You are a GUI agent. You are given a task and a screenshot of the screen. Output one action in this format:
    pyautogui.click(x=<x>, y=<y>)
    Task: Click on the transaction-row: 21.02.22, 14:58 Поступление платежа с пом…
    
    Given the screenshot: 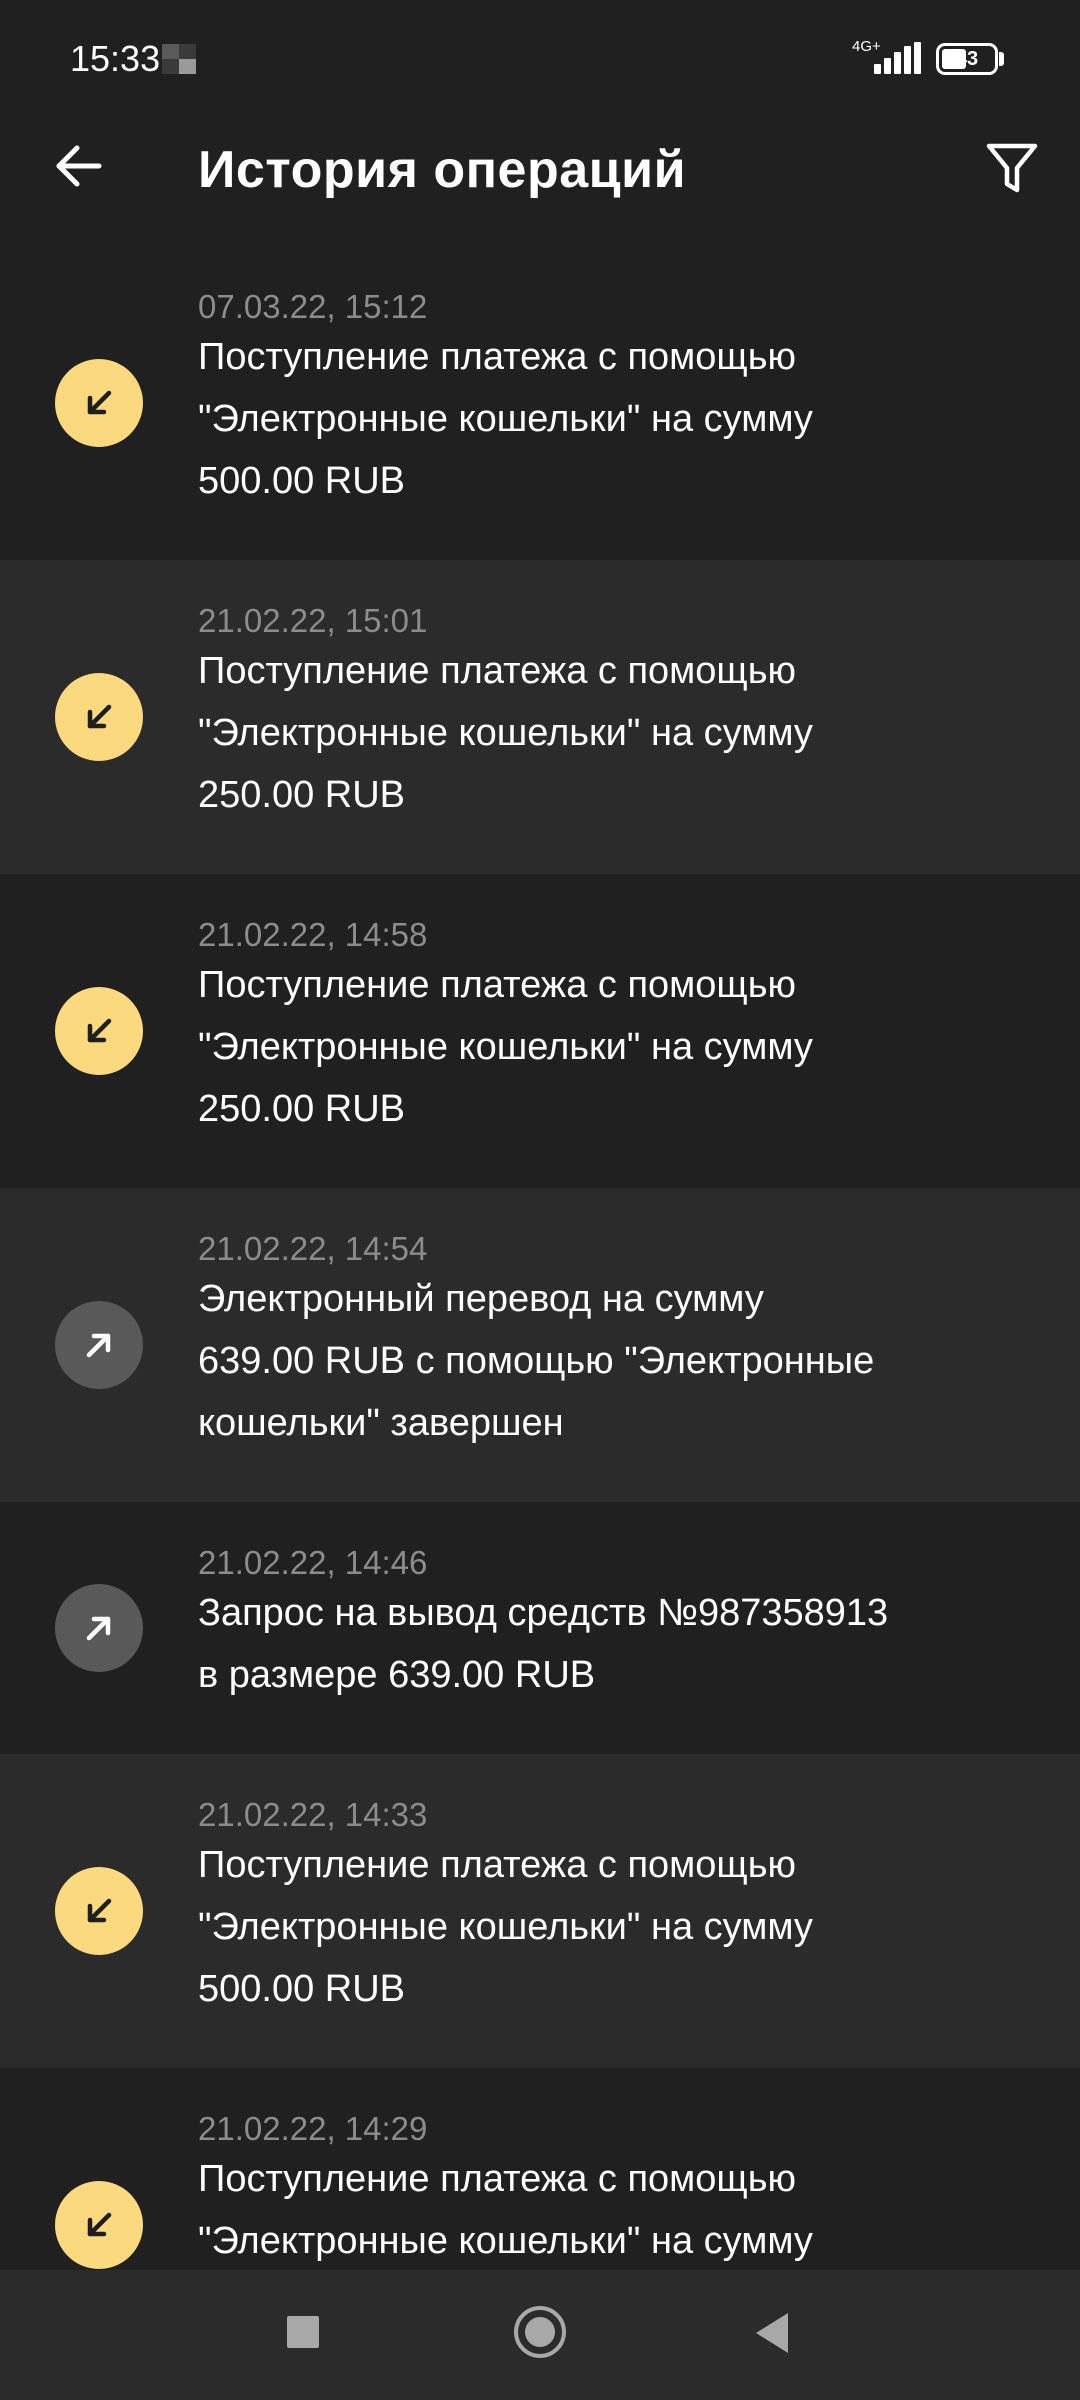 What is the action you would take?
    pyautogui.click(x=540, y=1031)
    